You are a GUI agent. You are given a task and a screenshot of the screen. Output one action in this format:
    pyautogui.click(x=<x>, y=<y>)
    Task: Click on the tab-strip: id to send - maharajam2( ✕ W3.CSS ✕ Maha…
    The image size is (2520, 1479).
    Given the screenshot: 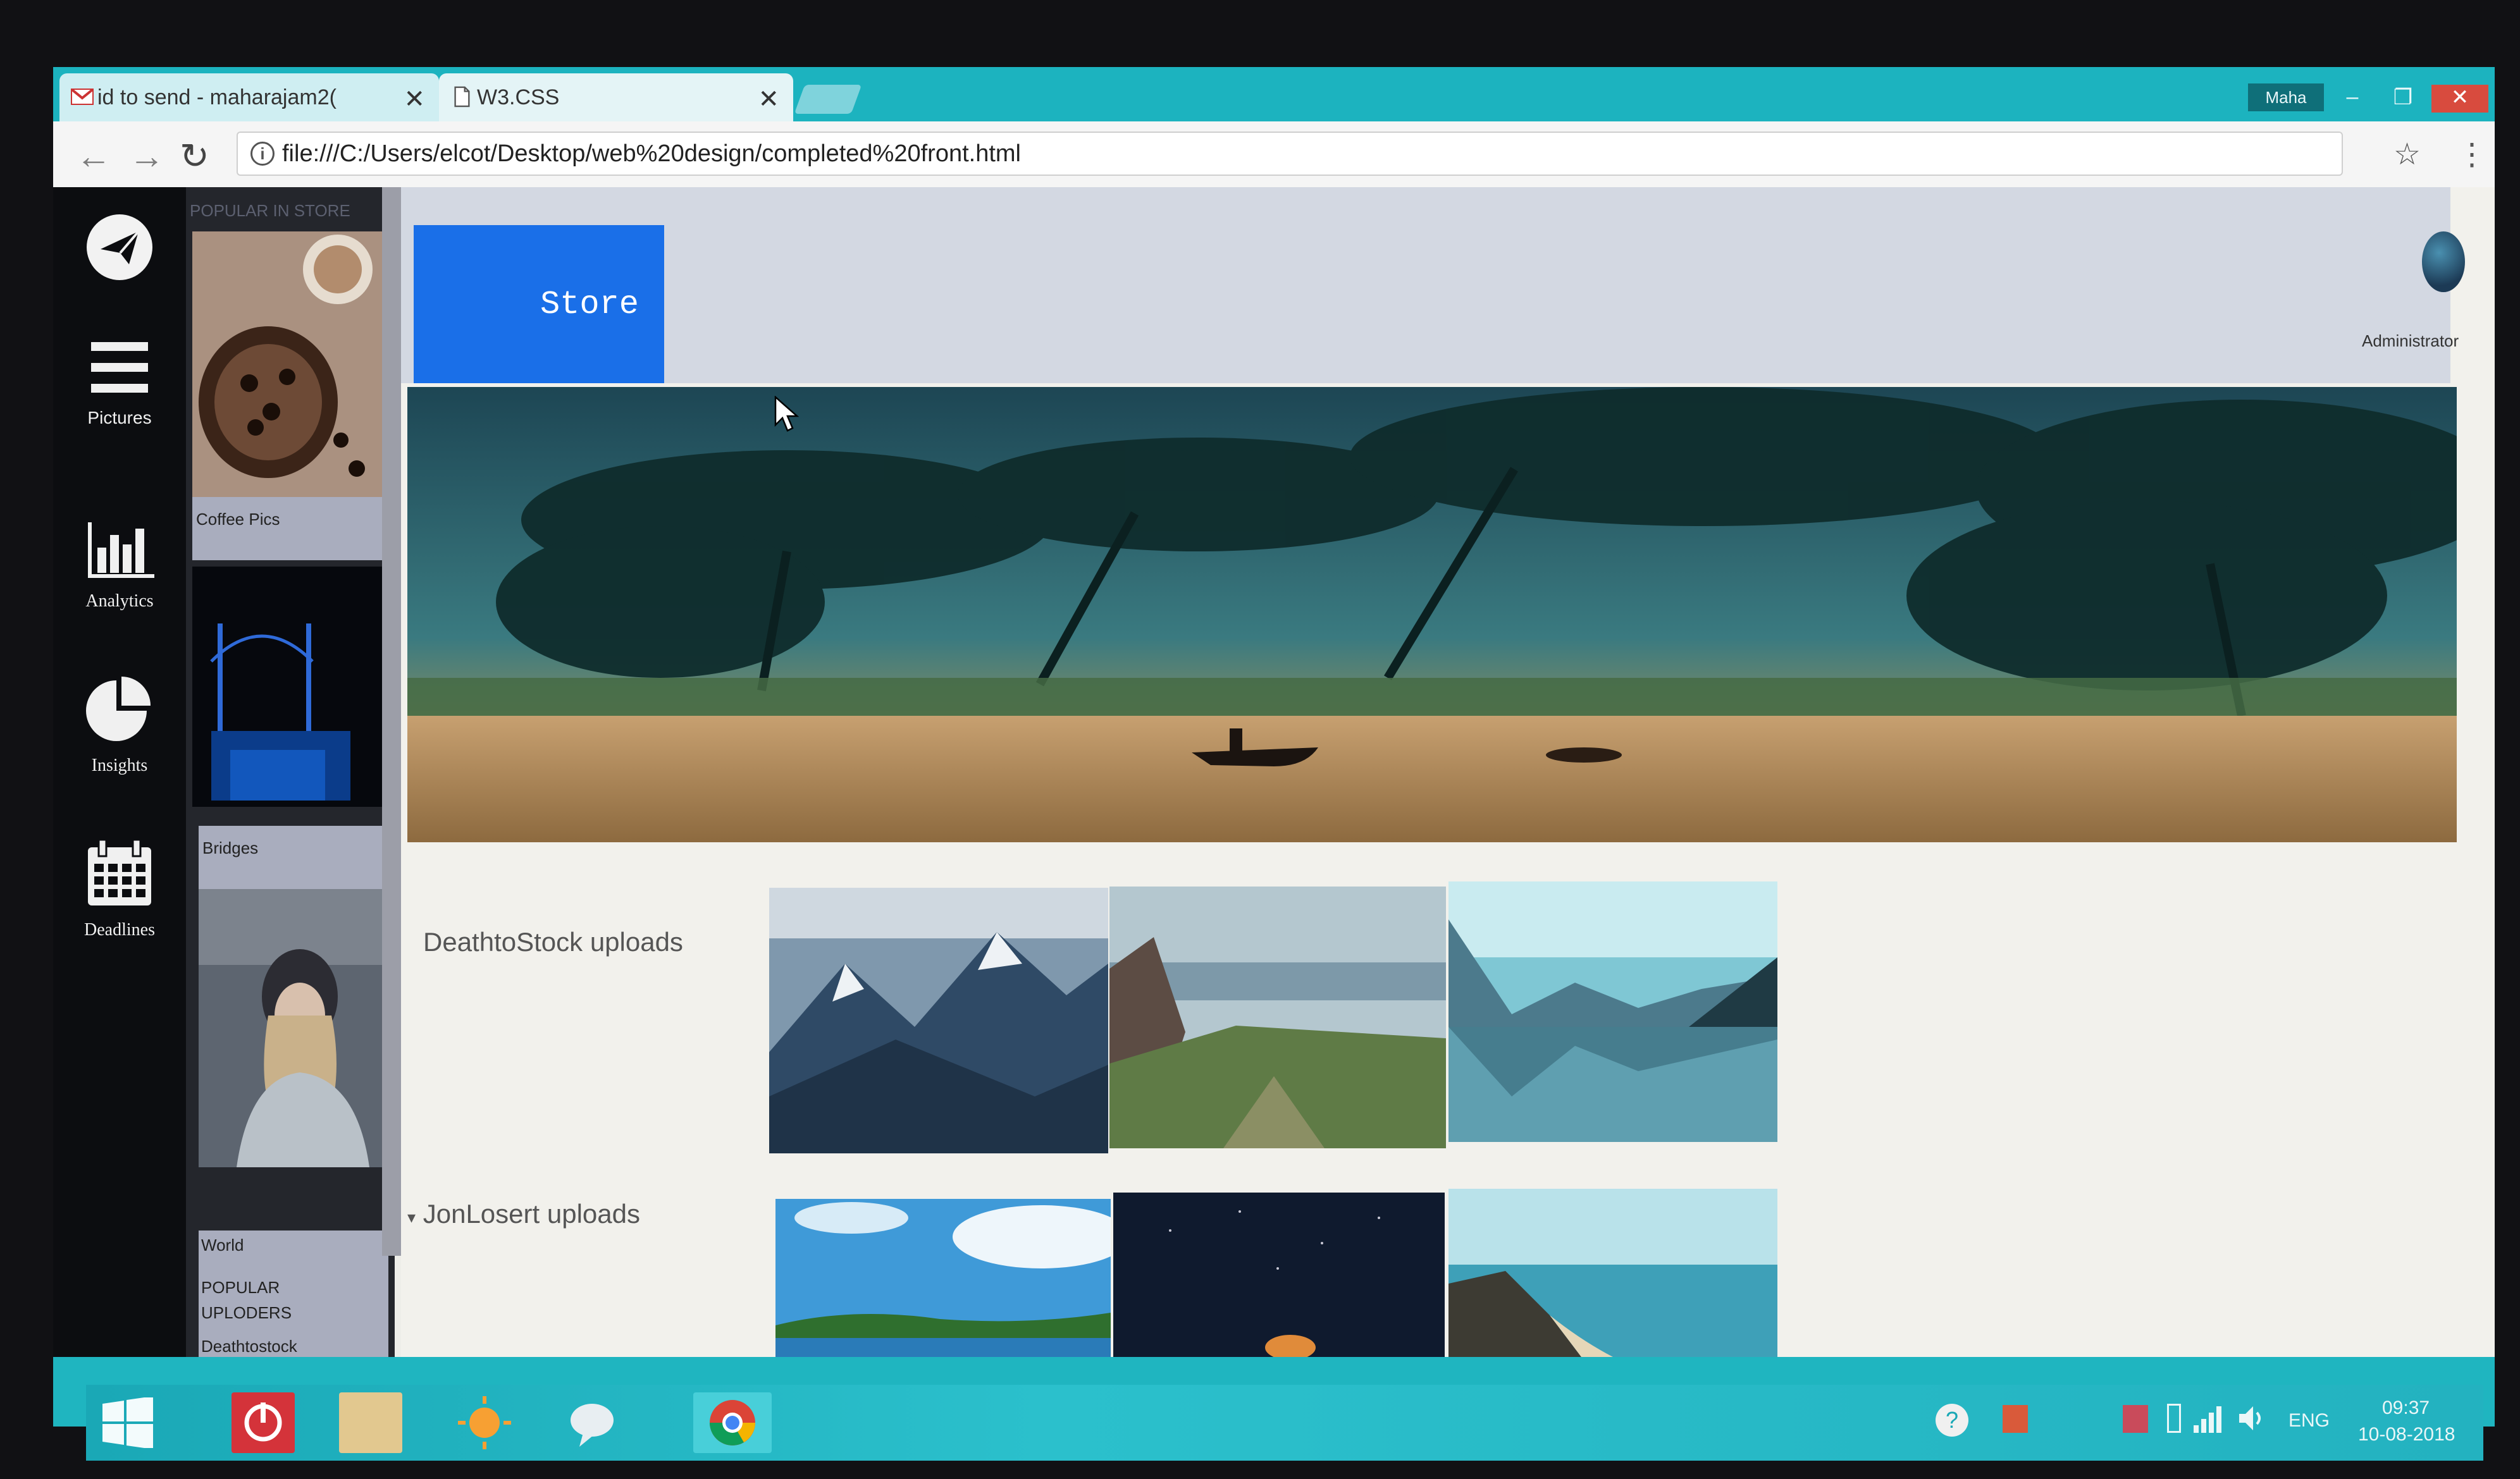 What is the action you would take?
    pyautogui.click(x=1274, y=94)
    